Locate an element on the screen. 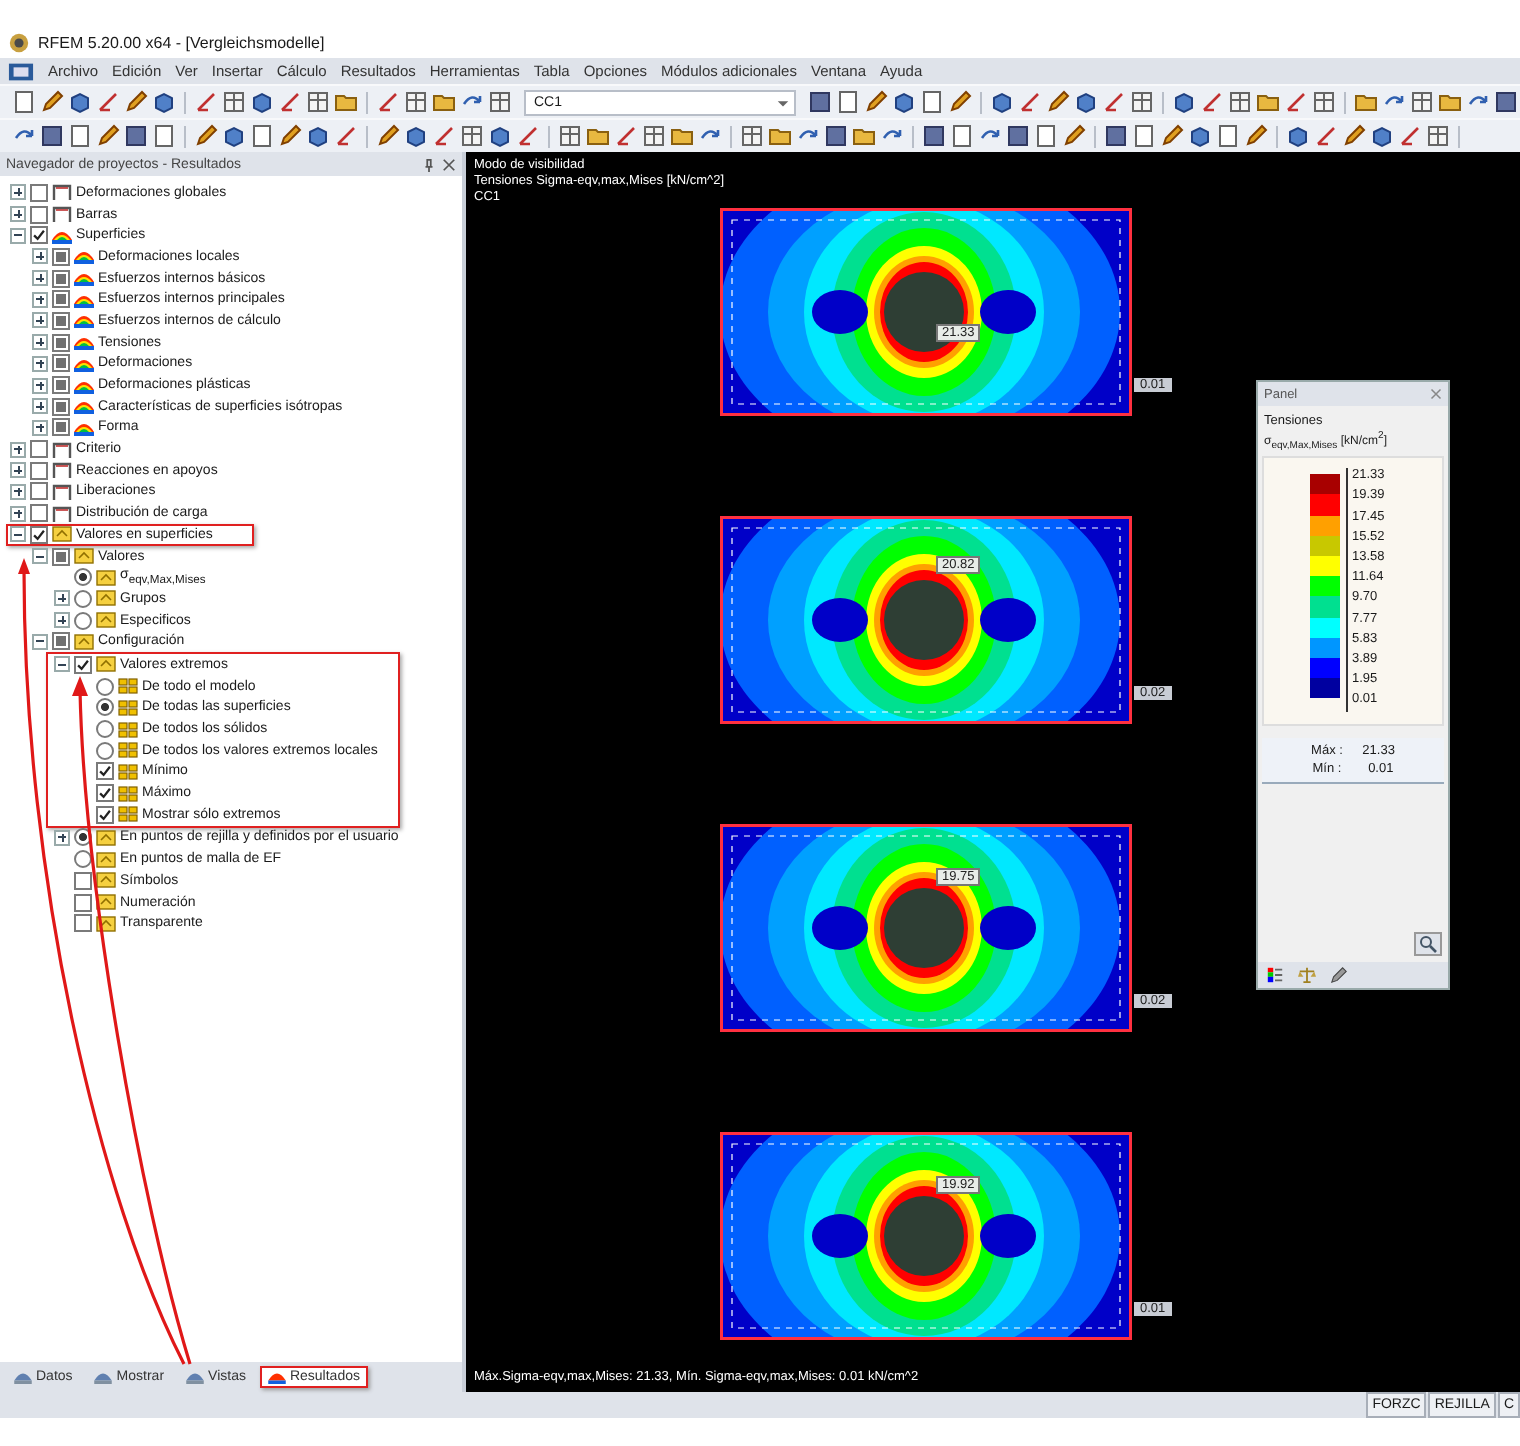 The image size is (1520, 1446). balance-icon is located at coordinates (1307, 975).